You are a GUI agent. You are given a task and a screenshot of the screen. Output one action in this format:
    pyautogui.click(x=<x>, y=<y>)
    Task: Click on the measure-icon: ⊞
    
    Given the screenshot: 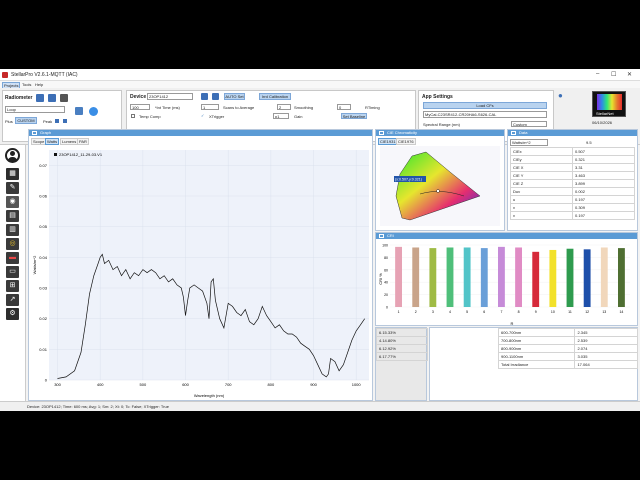 What is the action you would take?
    pyautogui.click(x=12, y=286)
    